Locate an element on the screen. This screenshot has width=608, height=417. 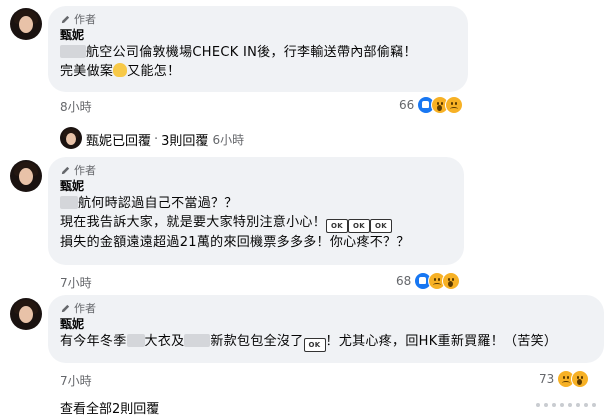
thumbs-up-emoji-icon is located at coordinates (120, 70).